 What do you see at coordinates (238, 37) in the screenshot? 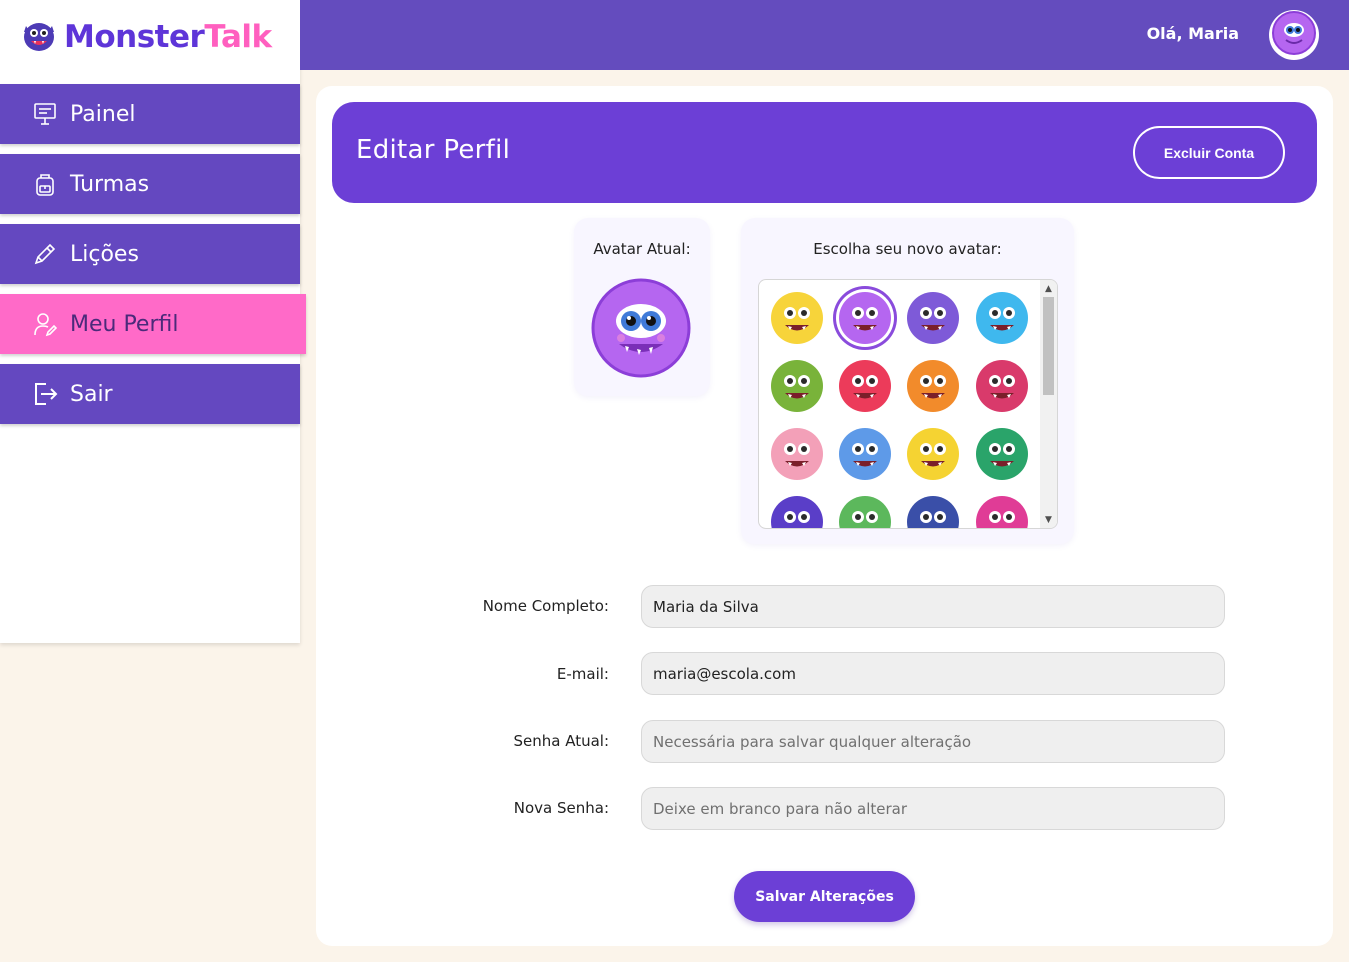
I see `brand-name-part2: Talk` at bounding box center [238, 37].